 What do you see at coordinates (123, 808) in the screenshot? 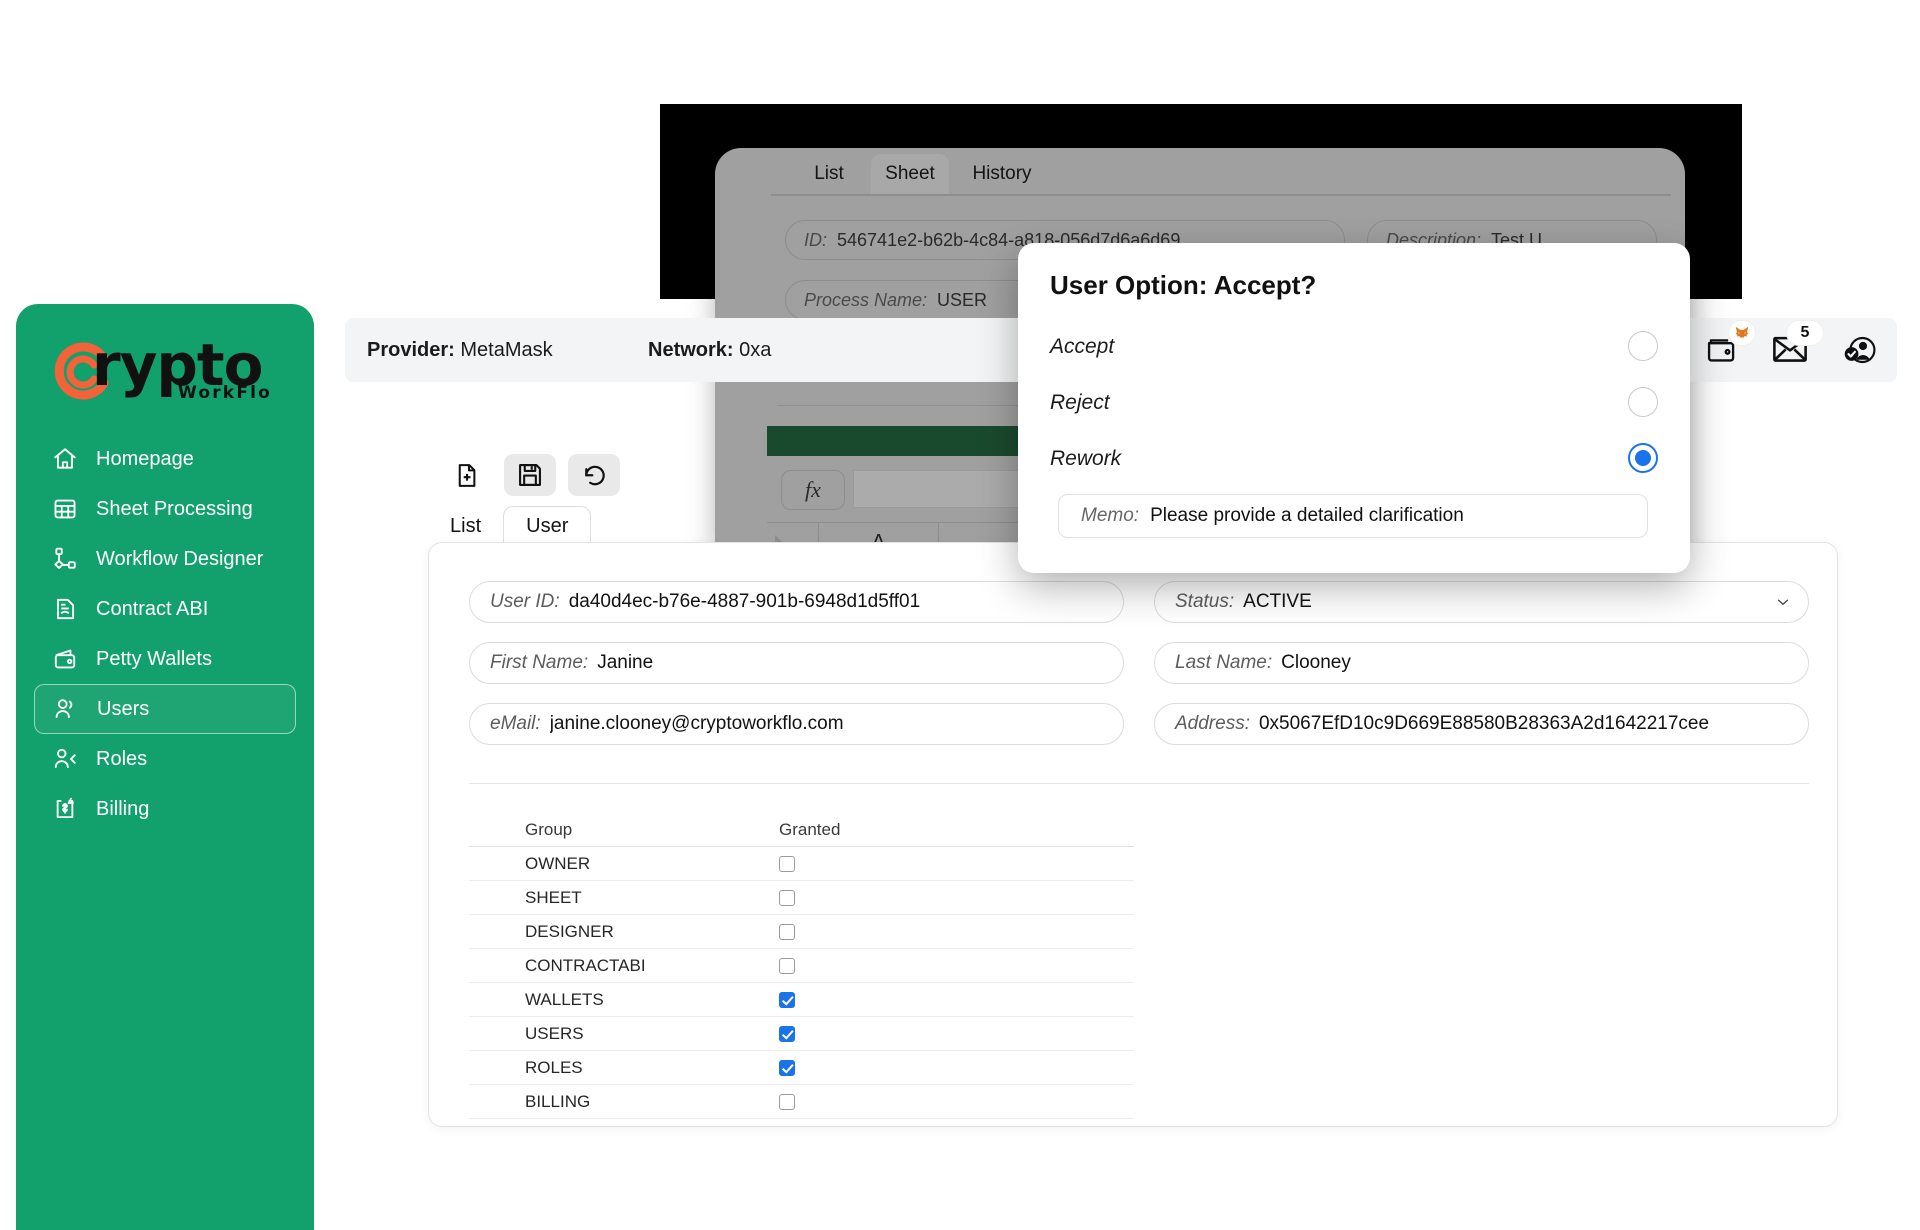
I see `sidebar-item-label: Billing` at bounding box center [123, 808].